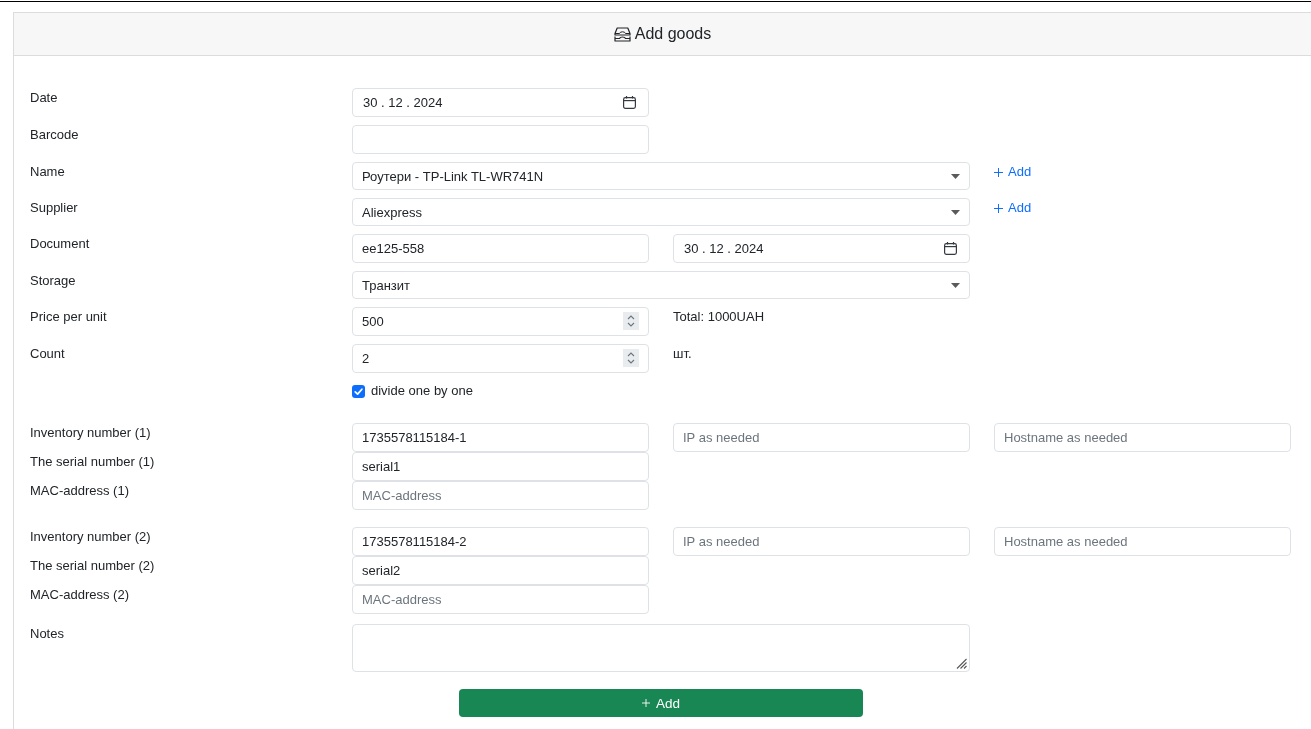 This screenshot has width=1311, height=729. I want to click on resize-grip-icon, so click(961, 663).